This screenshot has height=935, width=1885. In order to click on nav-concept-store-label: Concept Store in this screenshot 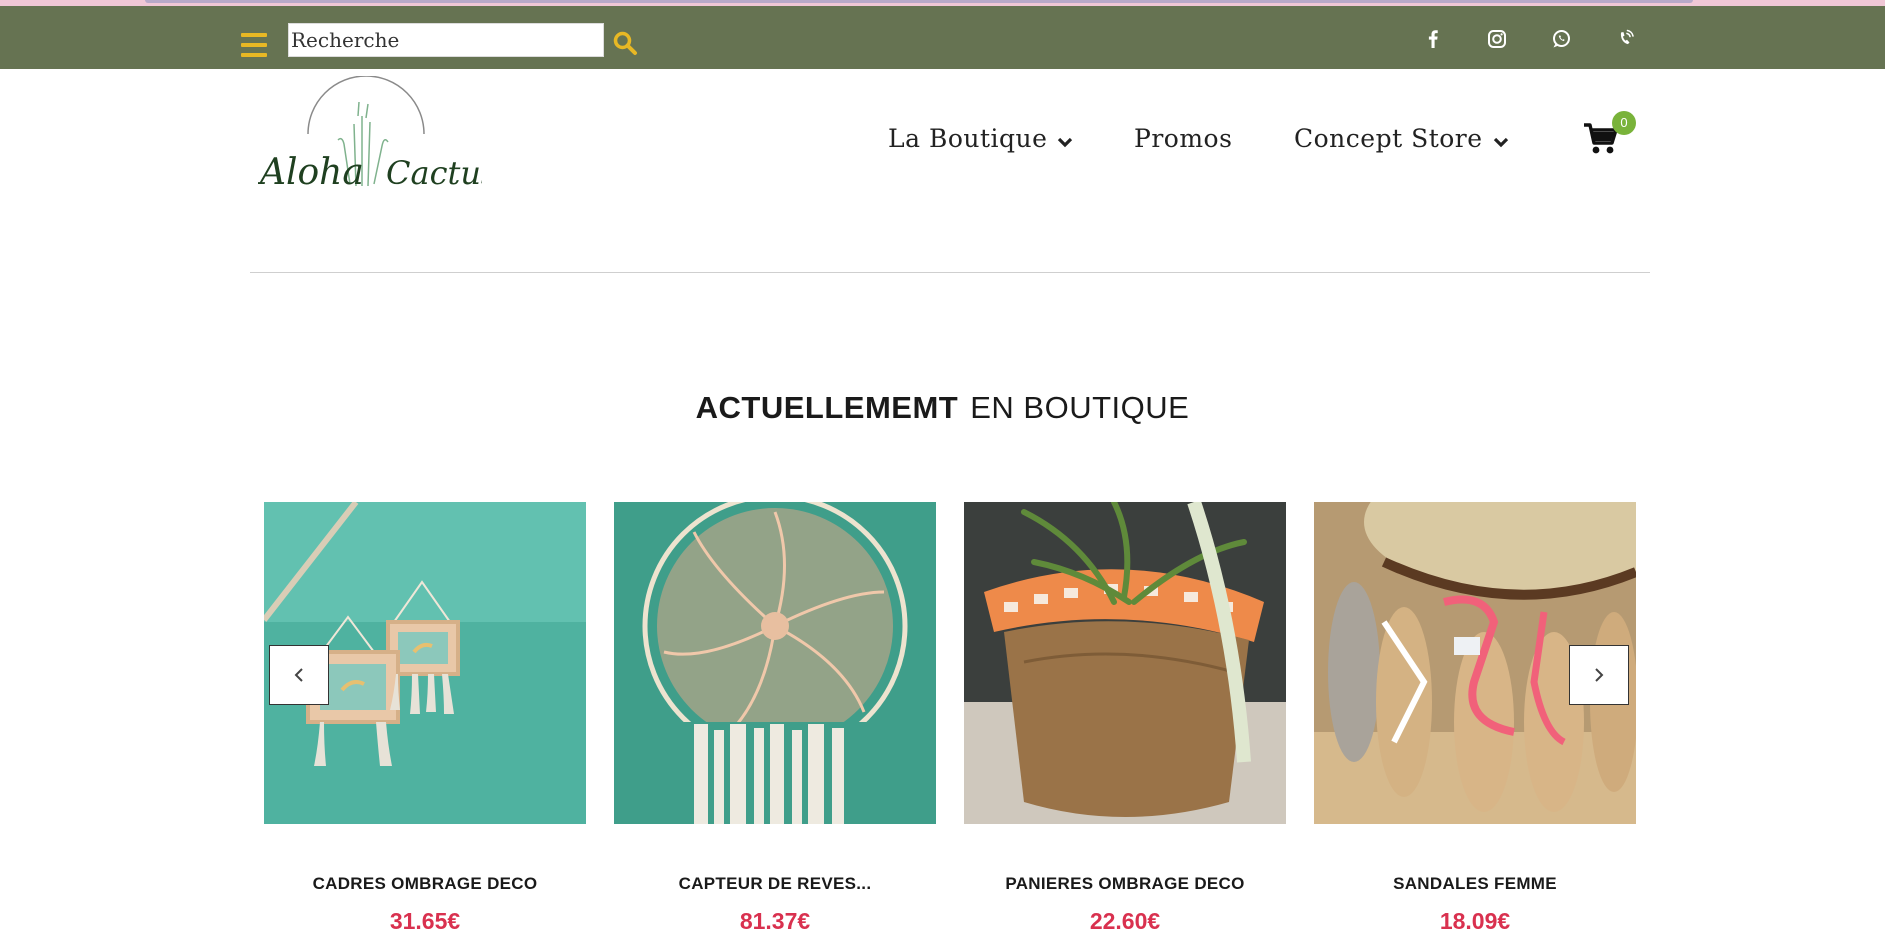, I will do `click(1388, 138)`.